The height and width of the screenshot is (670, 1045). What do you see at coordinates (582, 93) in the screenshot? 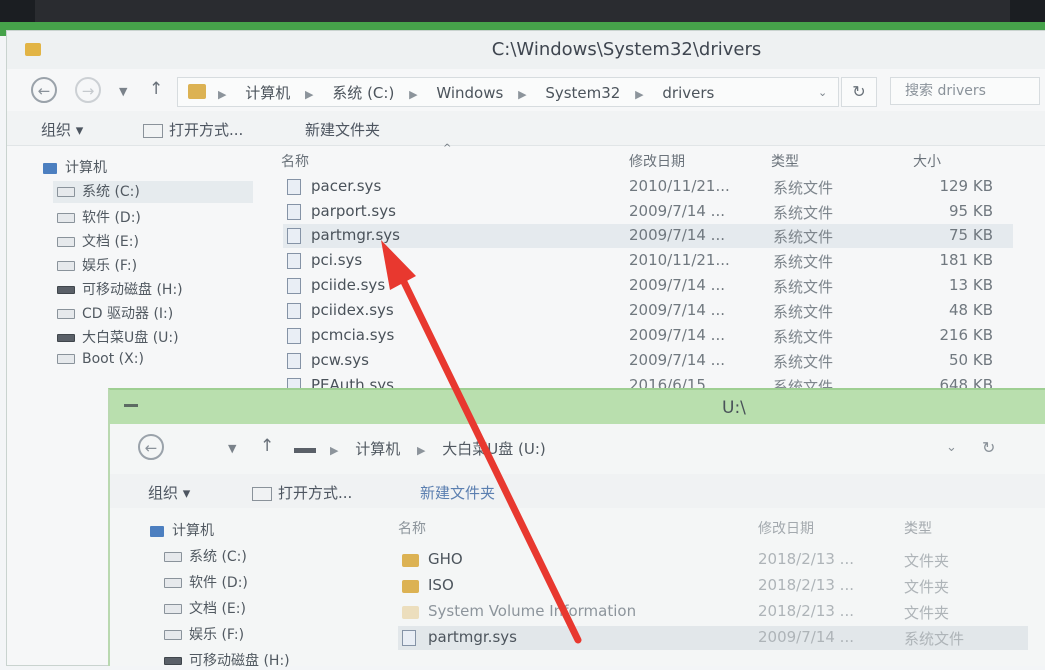
I see `breadcrumb-item: System32` at bounding box center [582, 93].